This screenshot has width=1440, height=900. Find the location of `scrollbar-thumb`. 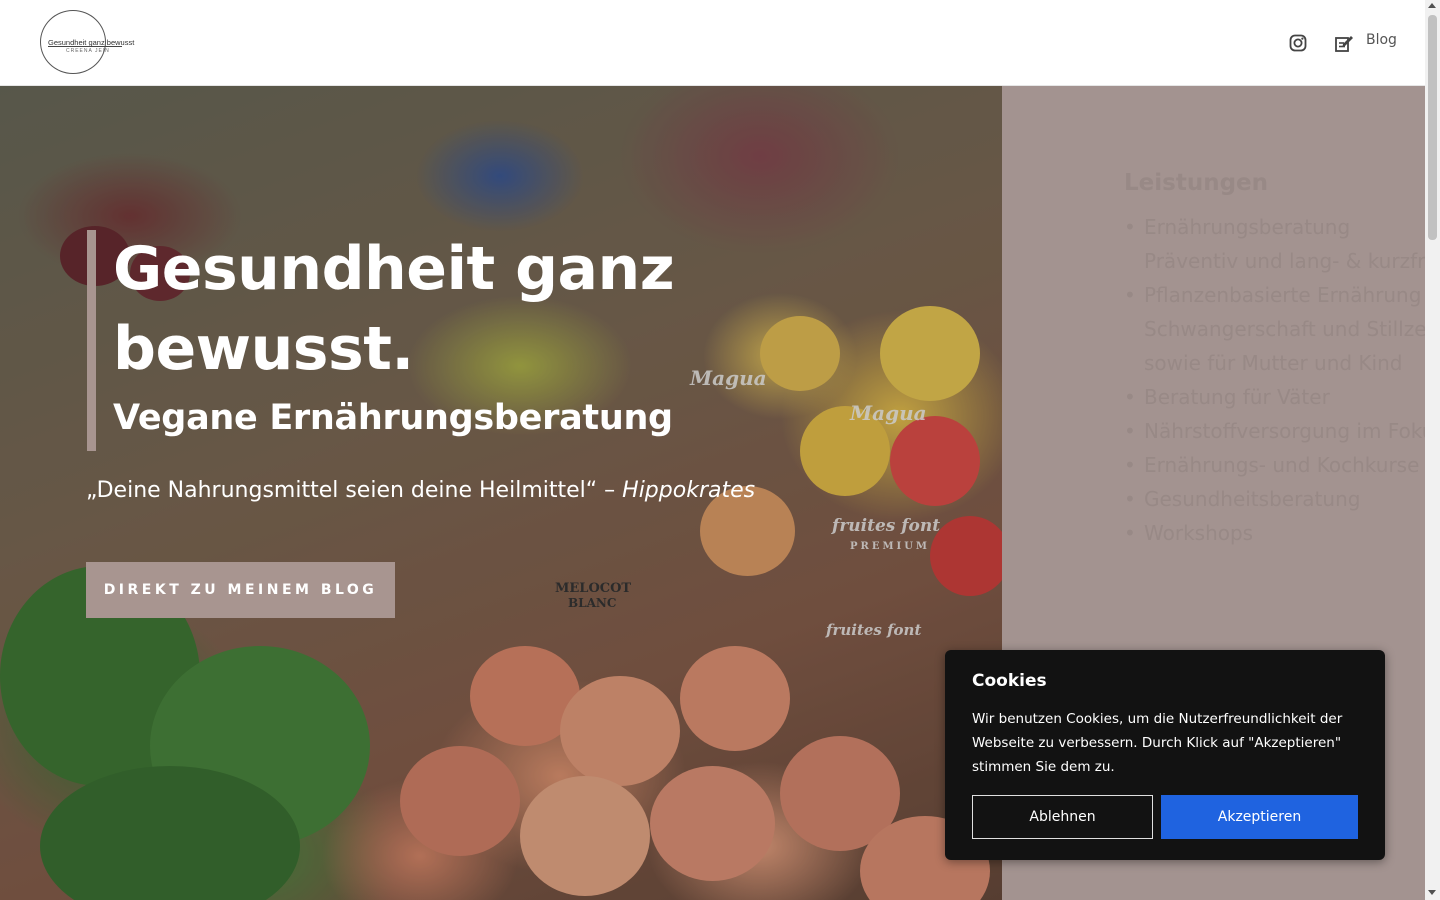

scrollbar-thumb is located at coordinates (1432, 127).